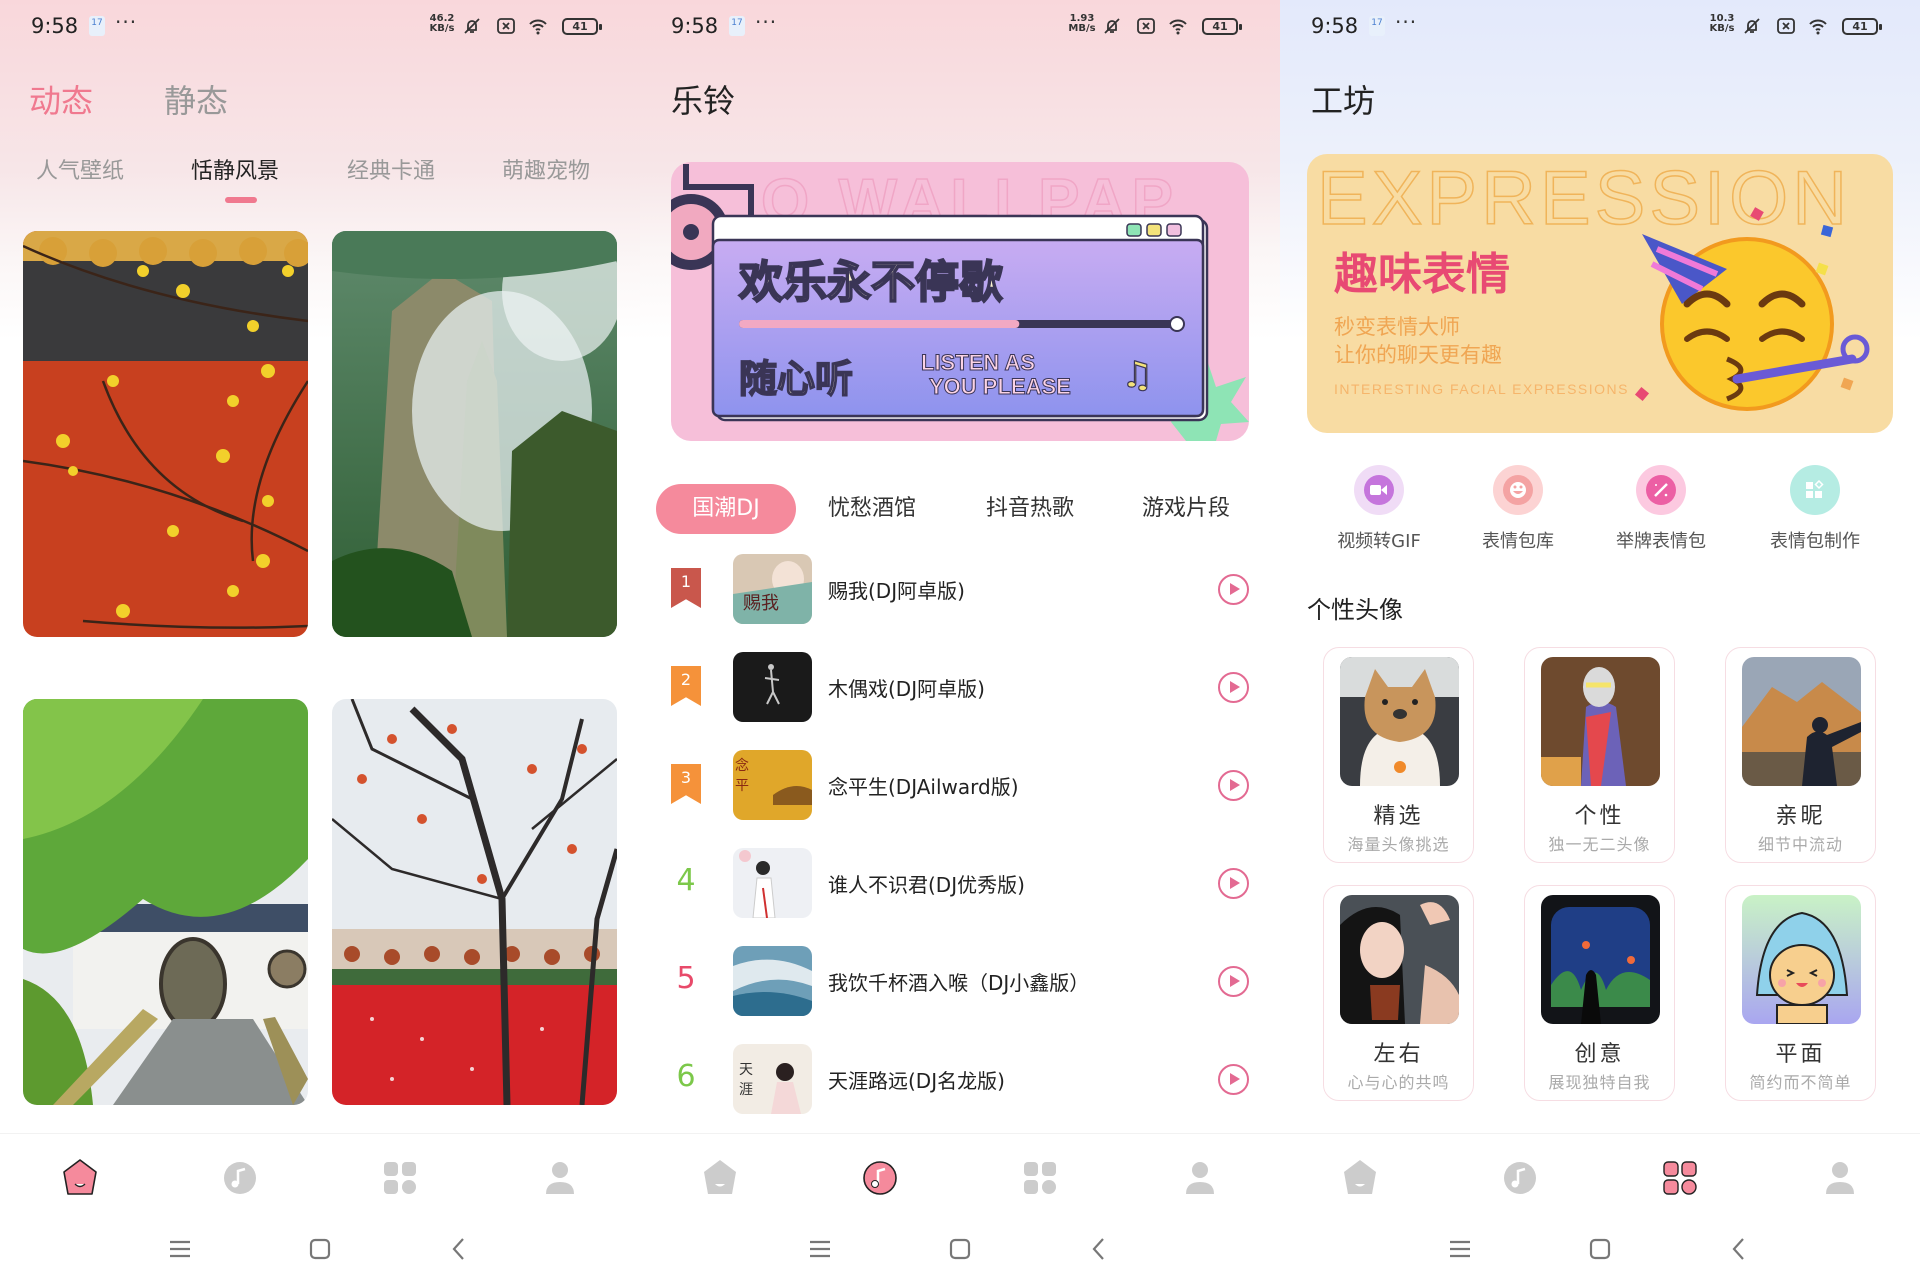 Image resolution: width=1920 pixels, height=1280 pixels. What do you see at coordinates (960, 785) in the screenshot?
I see `song-row: 3 念平 念平生(DJAilward版)` at bounding box center [960, 785].